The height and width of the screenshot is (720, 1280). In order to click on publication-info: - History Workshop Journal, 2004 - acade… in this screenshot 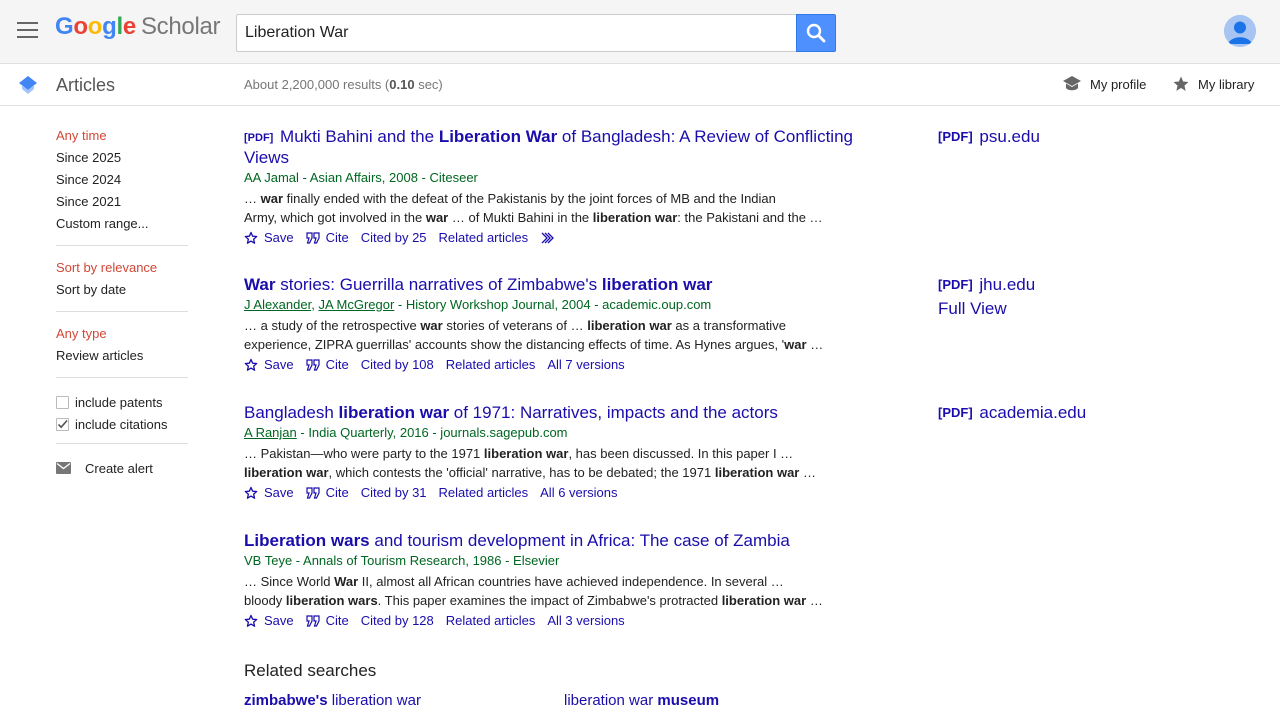, I will do `click(553, 304)`.